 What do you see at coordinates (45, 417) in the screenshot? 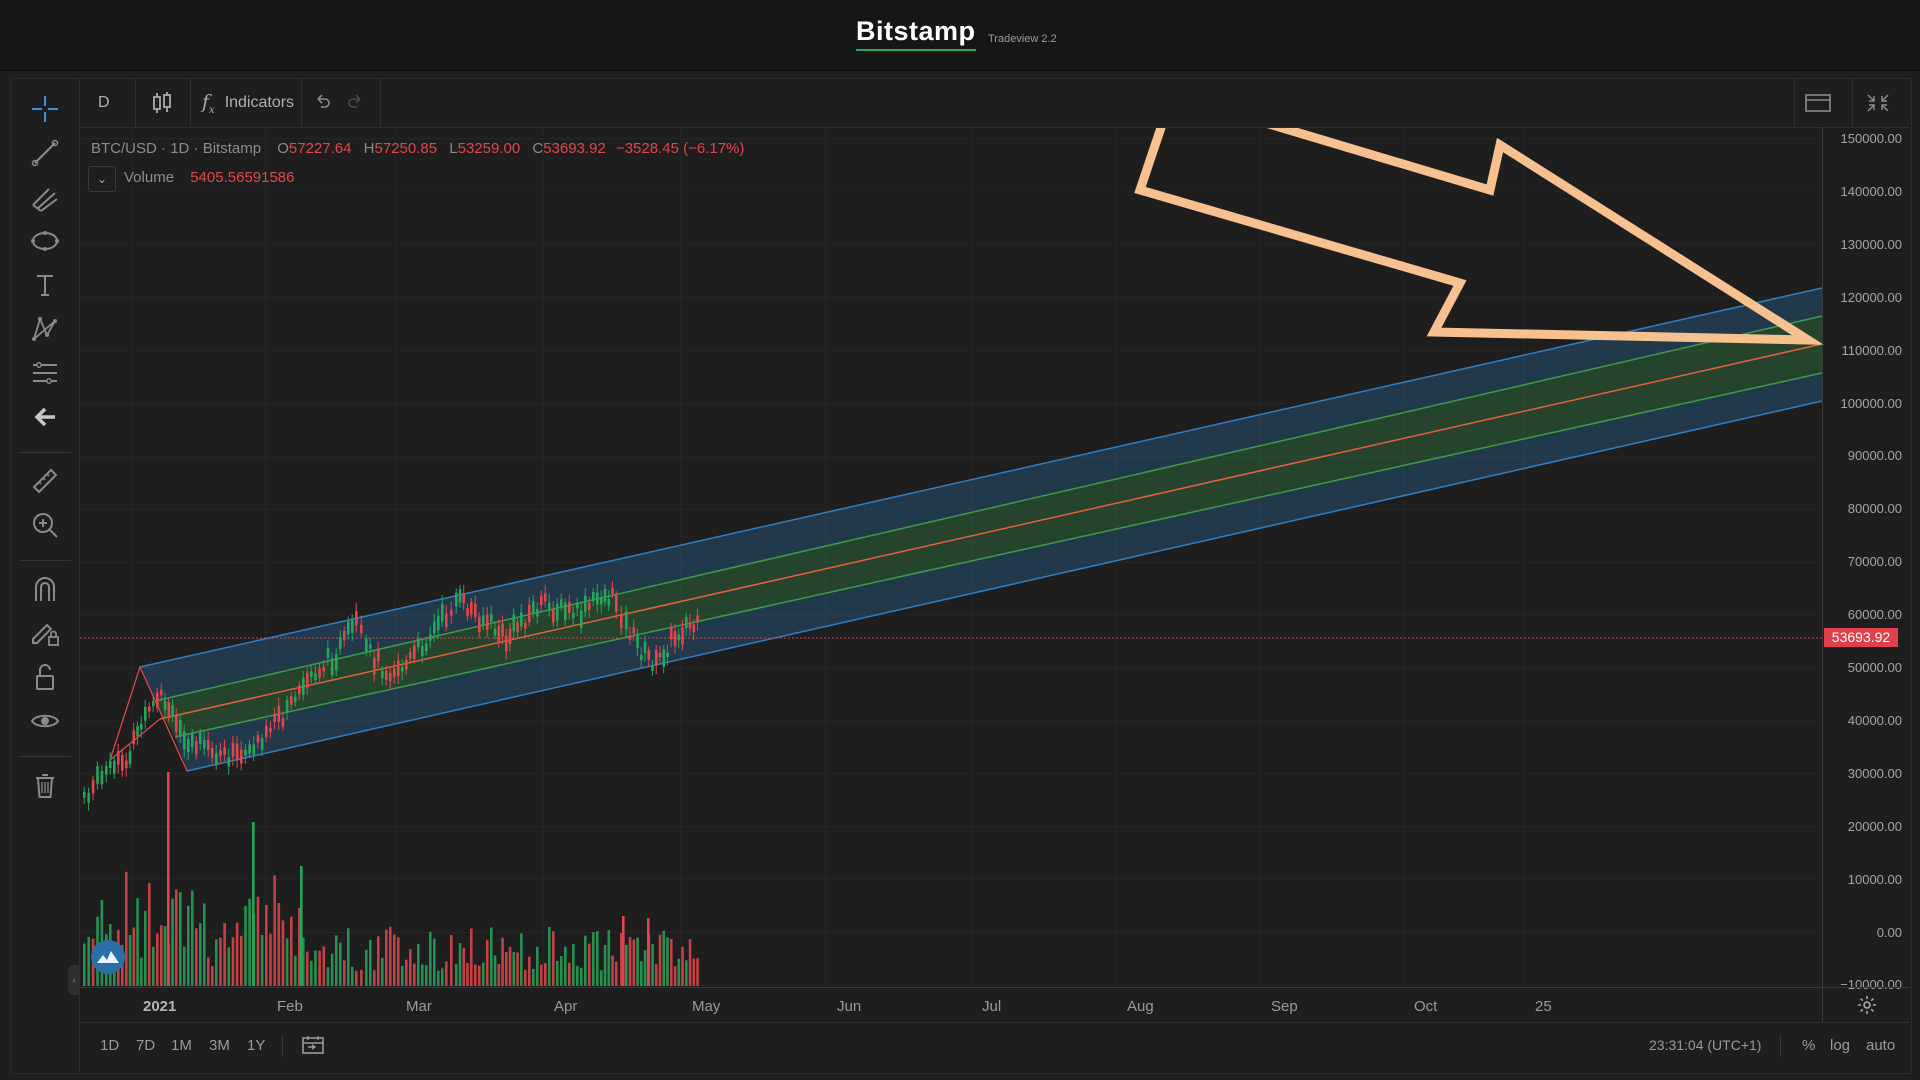
I see `arrow-left-icon` at bounding box center [45, 417].